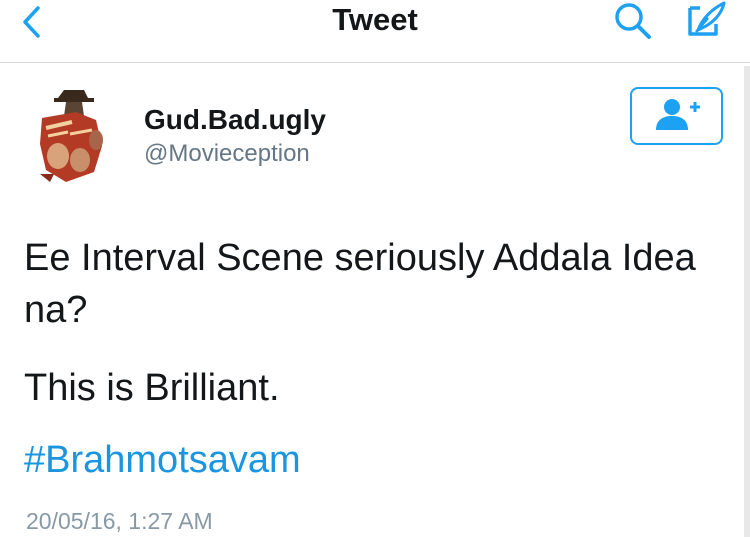 The width and height of the screenshot is (750, 537). I want to click on scrollbar, so click(747, 301).